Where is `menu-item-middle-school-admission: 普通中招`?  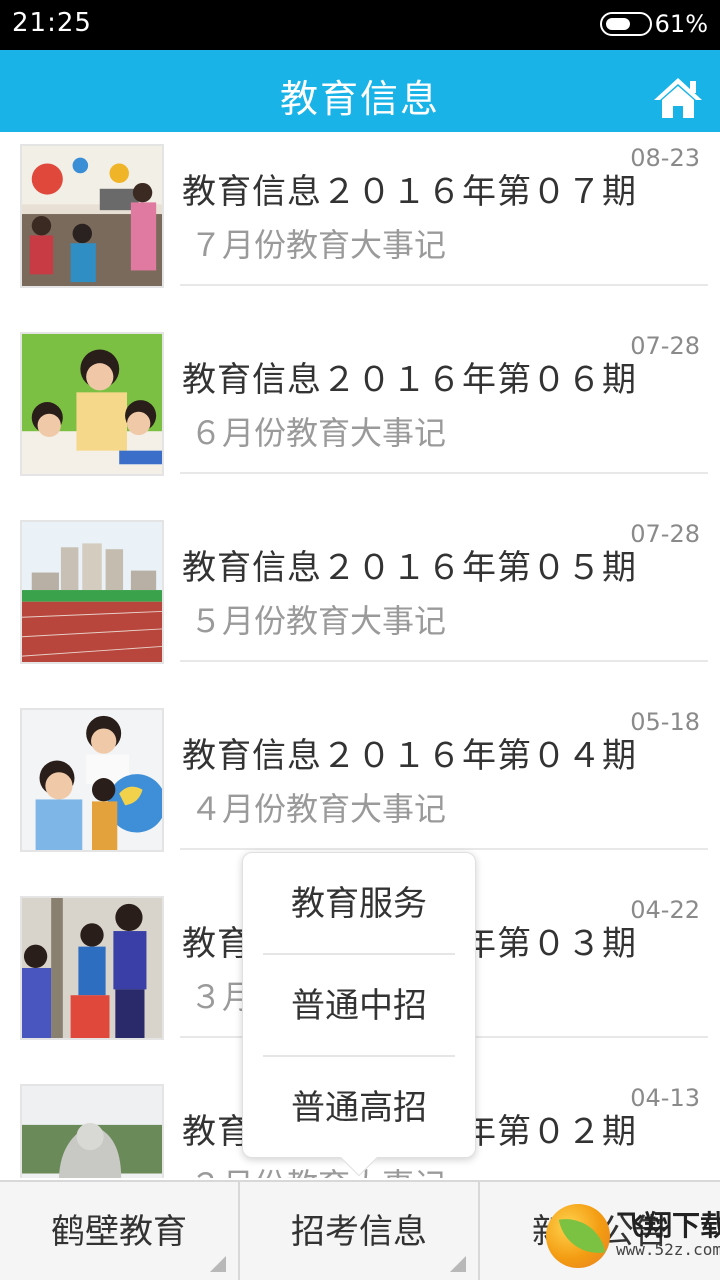
menu-item-middle-school-admission: 普通中招 is located at coordinates (359, 1006).